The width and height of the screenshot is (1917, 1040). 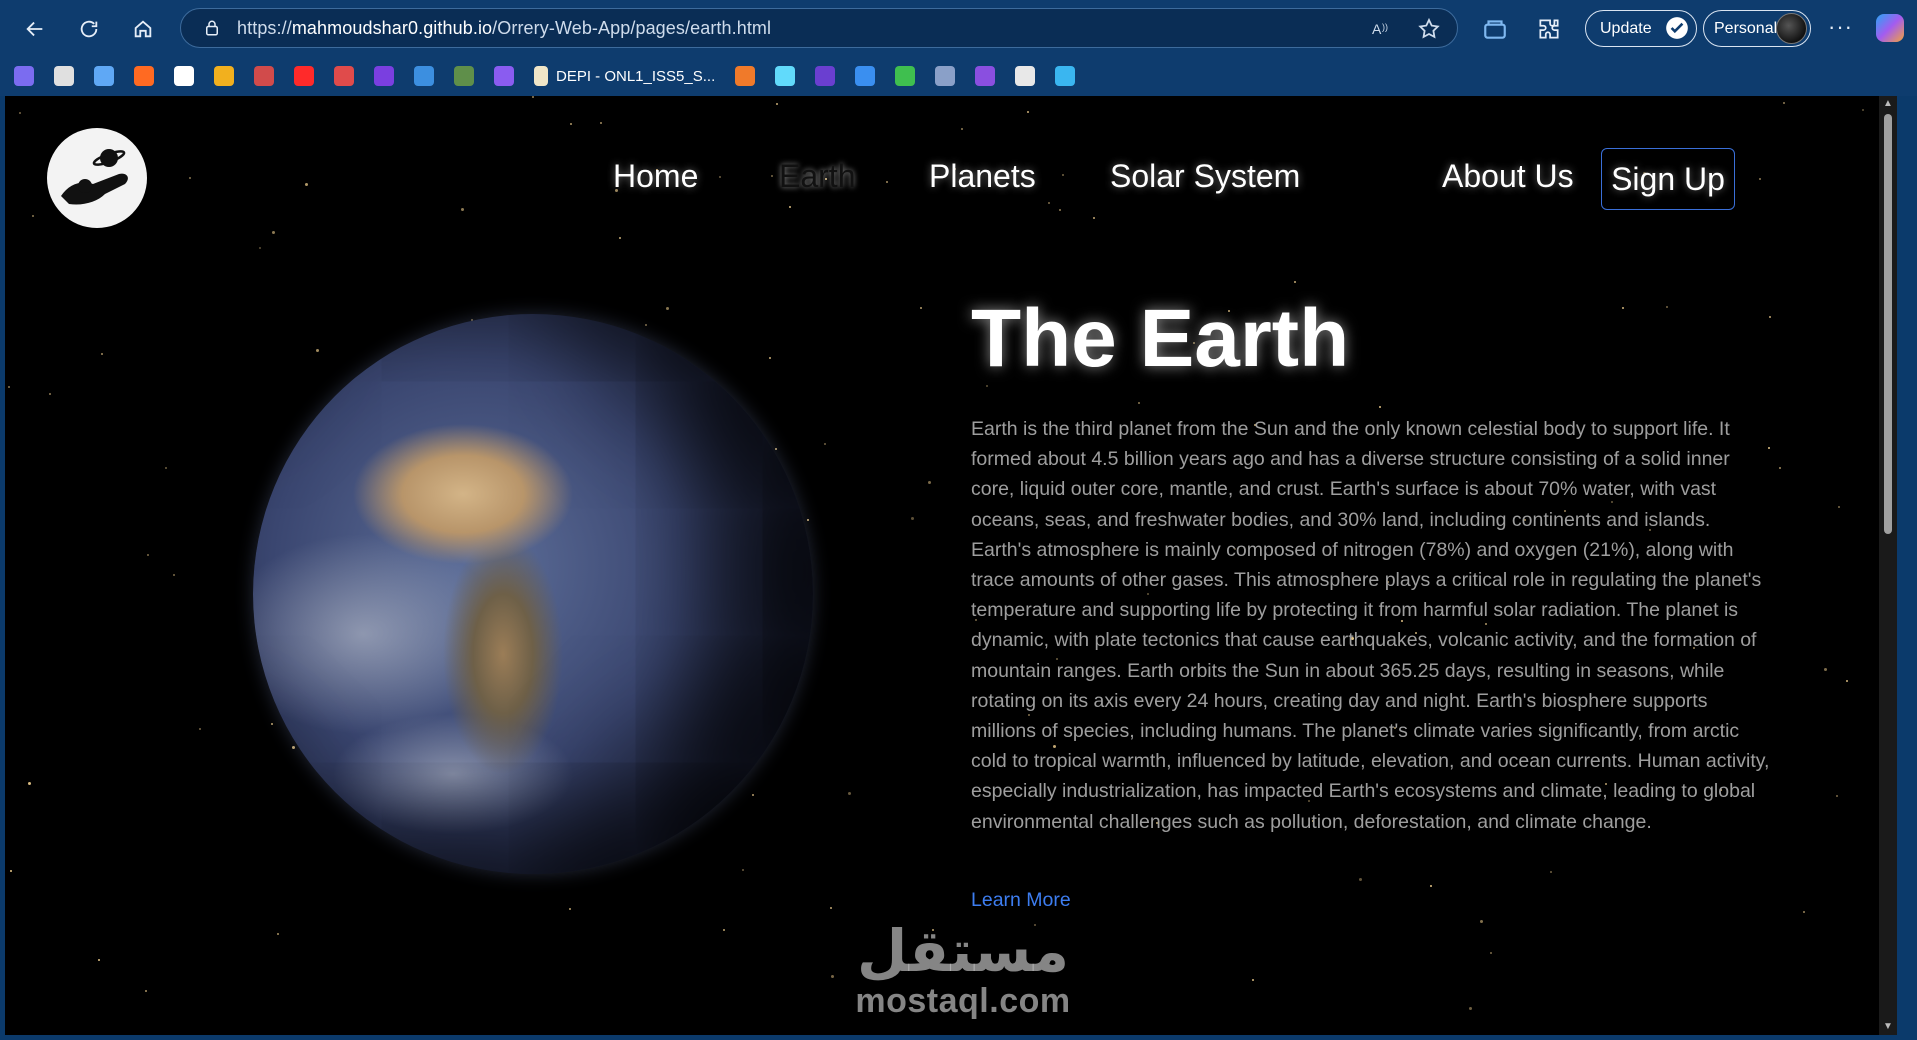 I want to click on scroll-thumb, so click(x=1888, y=324).